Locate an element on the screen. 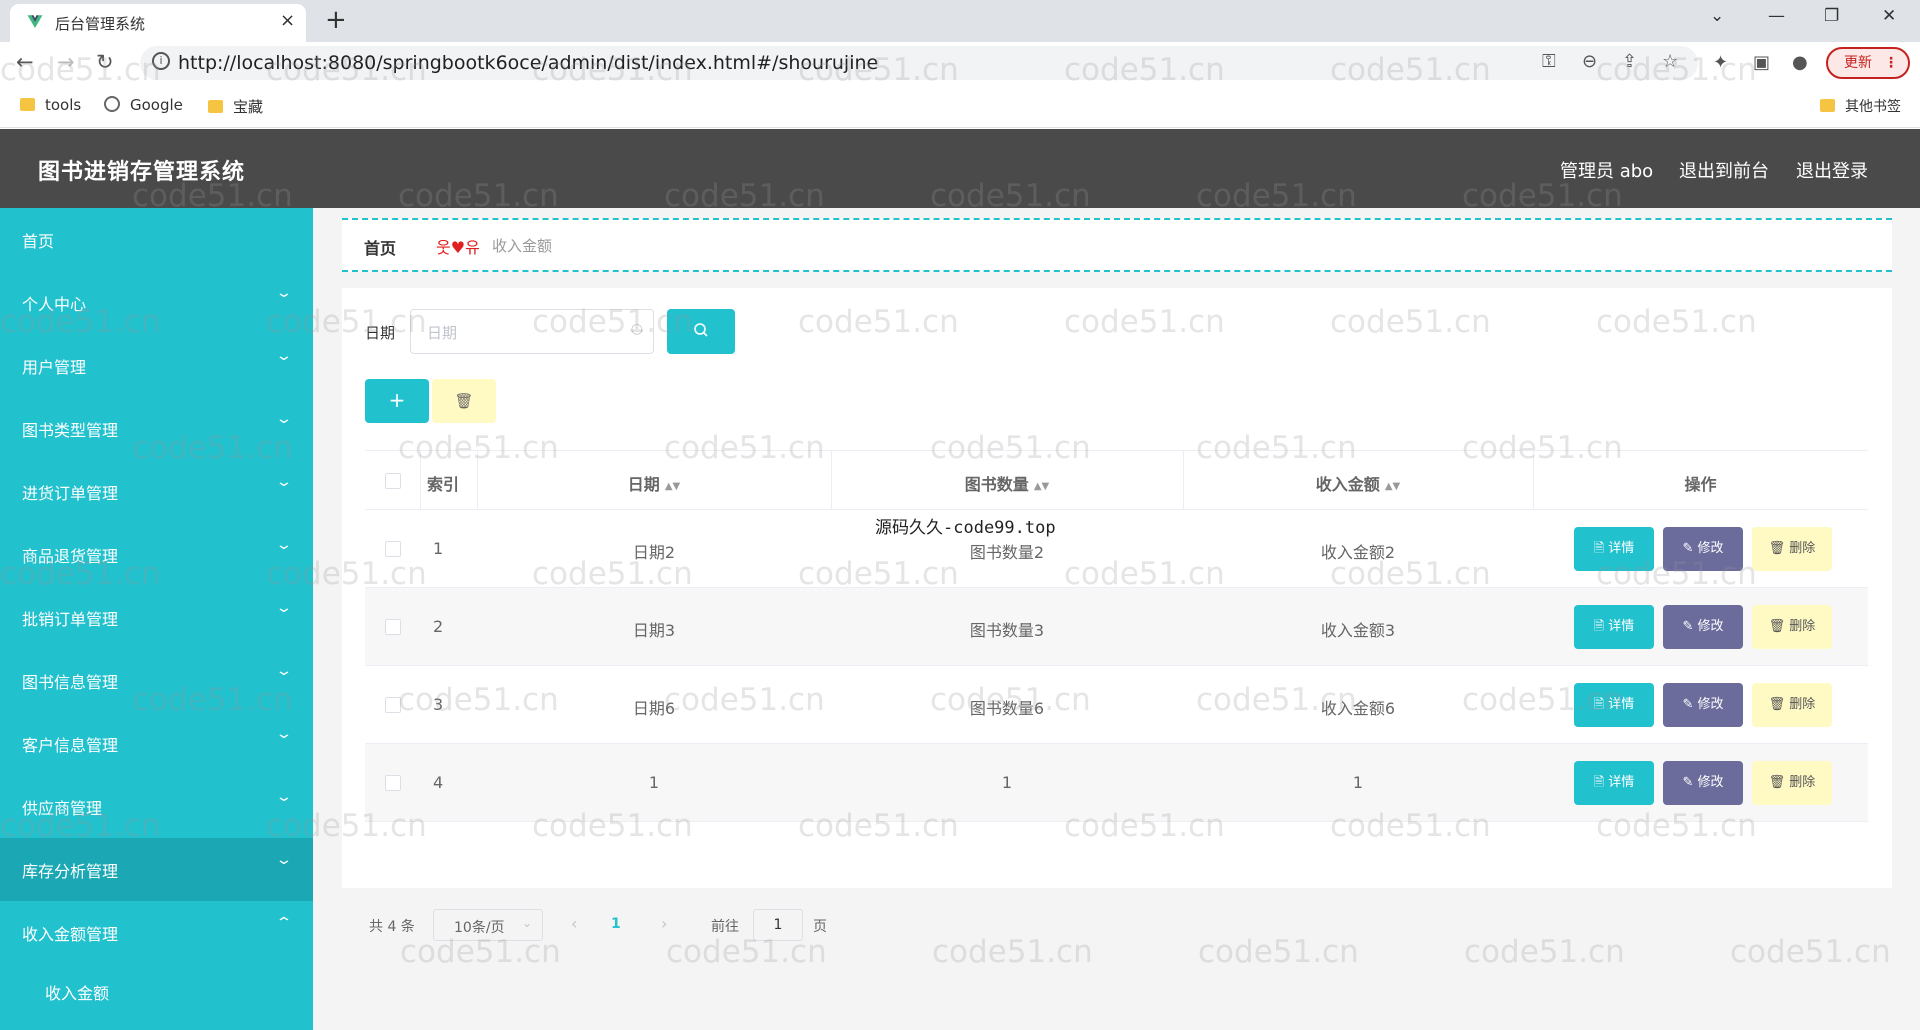  update-label: 更新 is located at coordinates (1858, 63).